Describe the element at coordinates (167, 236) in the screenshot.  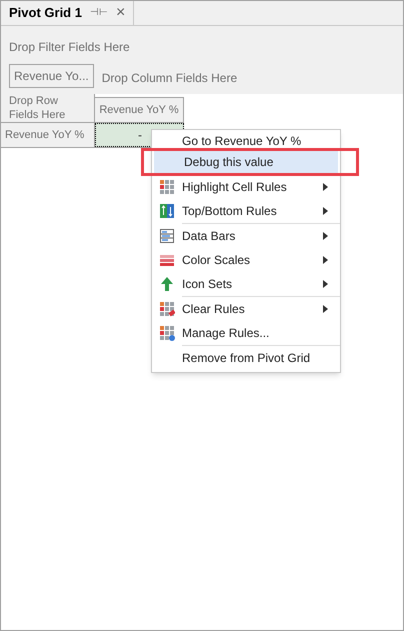
I see `data-bars-icon` at that location.